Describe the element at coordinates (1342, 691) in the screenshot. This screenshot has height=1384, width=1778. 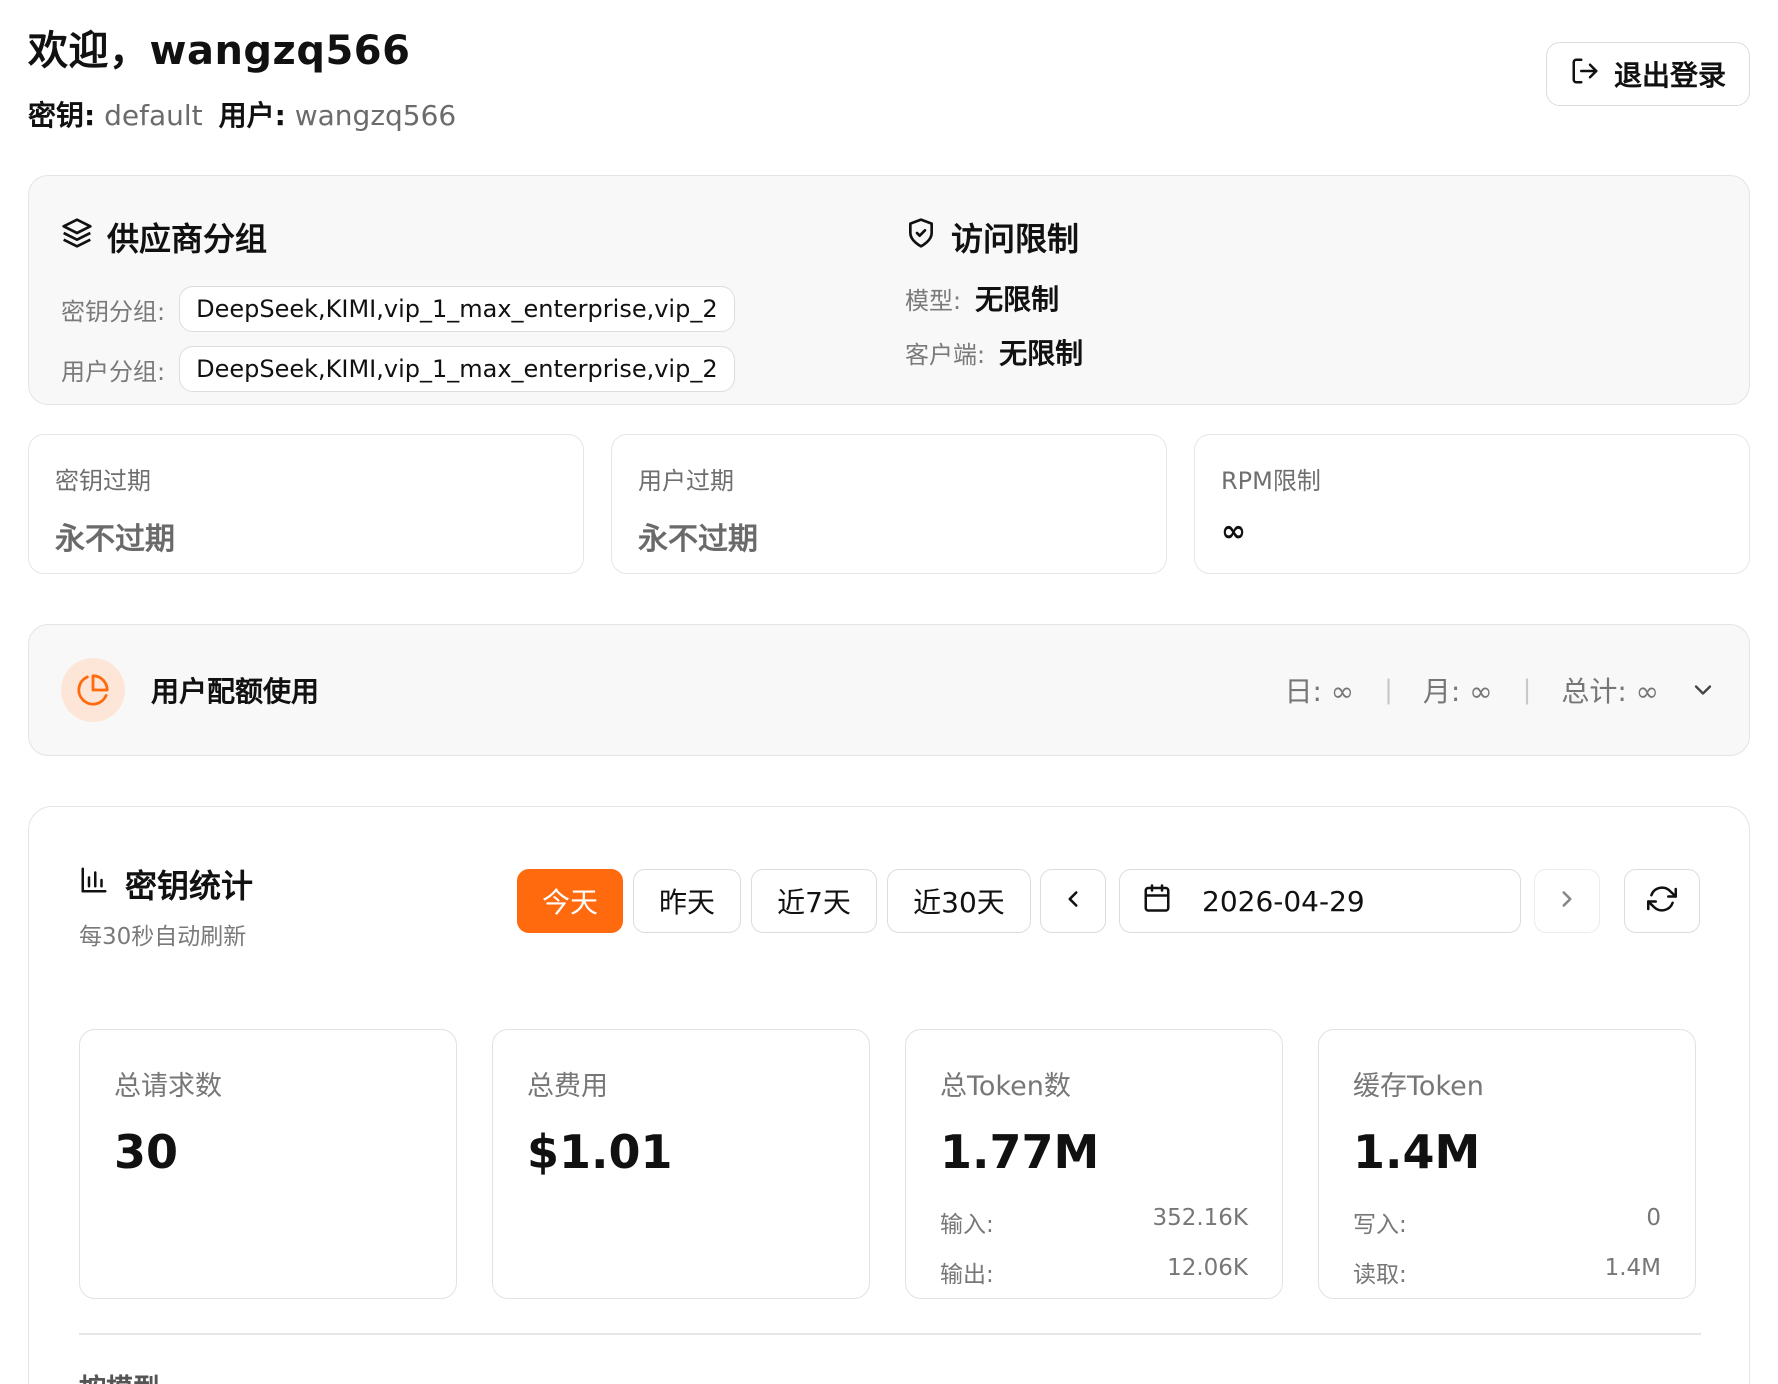
I see `quota-day-value: ∞` at that location.